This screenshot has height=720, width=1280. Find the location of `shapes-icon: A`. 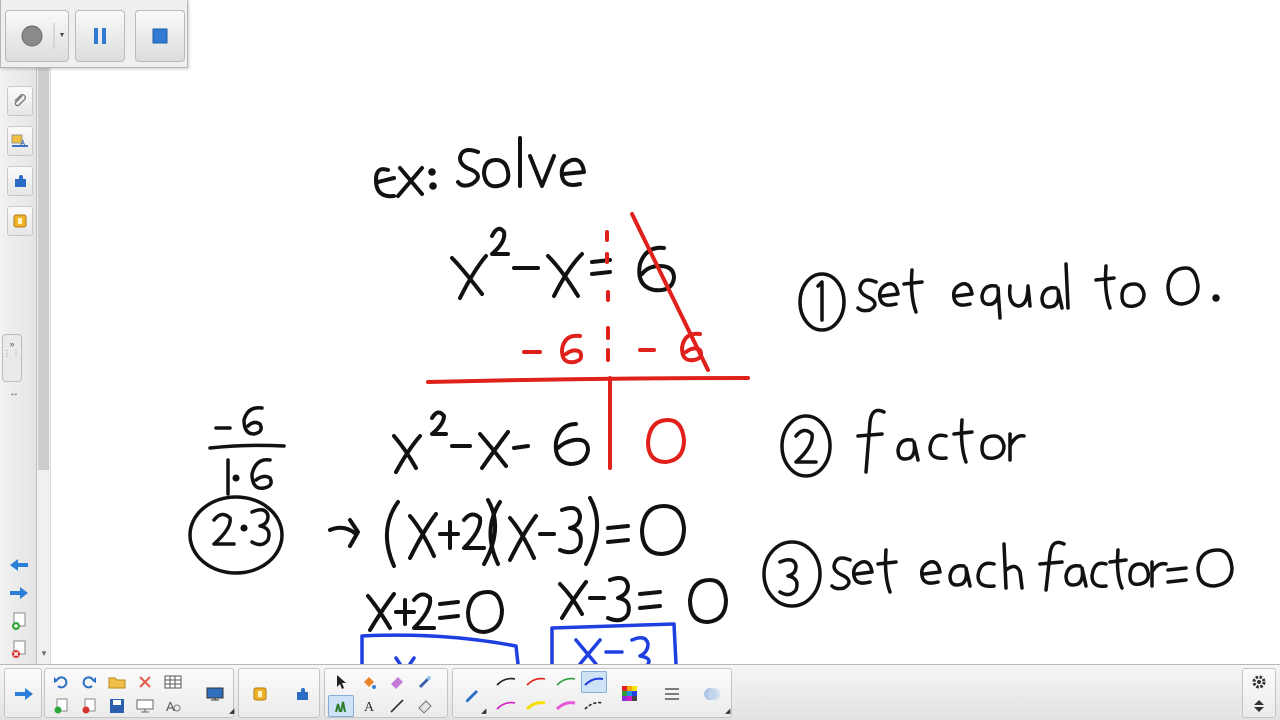

shapes-icon: A is located at coordinates (173, 706).